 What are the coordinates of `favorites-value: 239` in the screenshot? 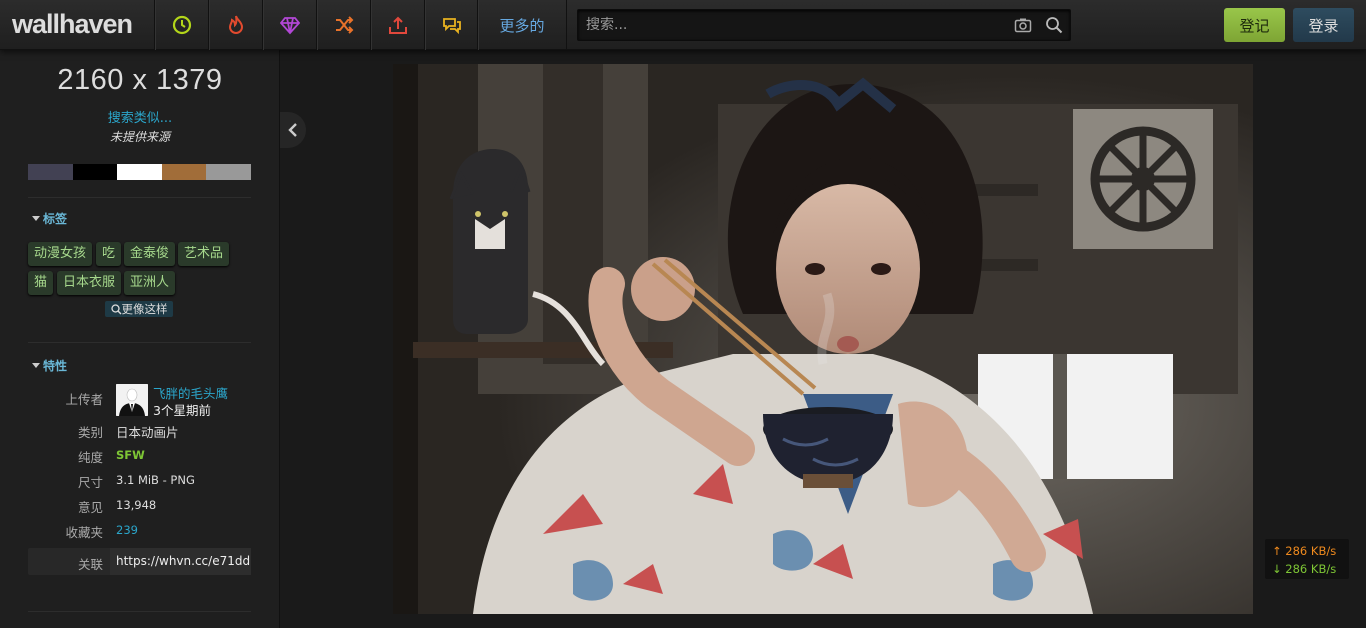 It's located at (127, 530).